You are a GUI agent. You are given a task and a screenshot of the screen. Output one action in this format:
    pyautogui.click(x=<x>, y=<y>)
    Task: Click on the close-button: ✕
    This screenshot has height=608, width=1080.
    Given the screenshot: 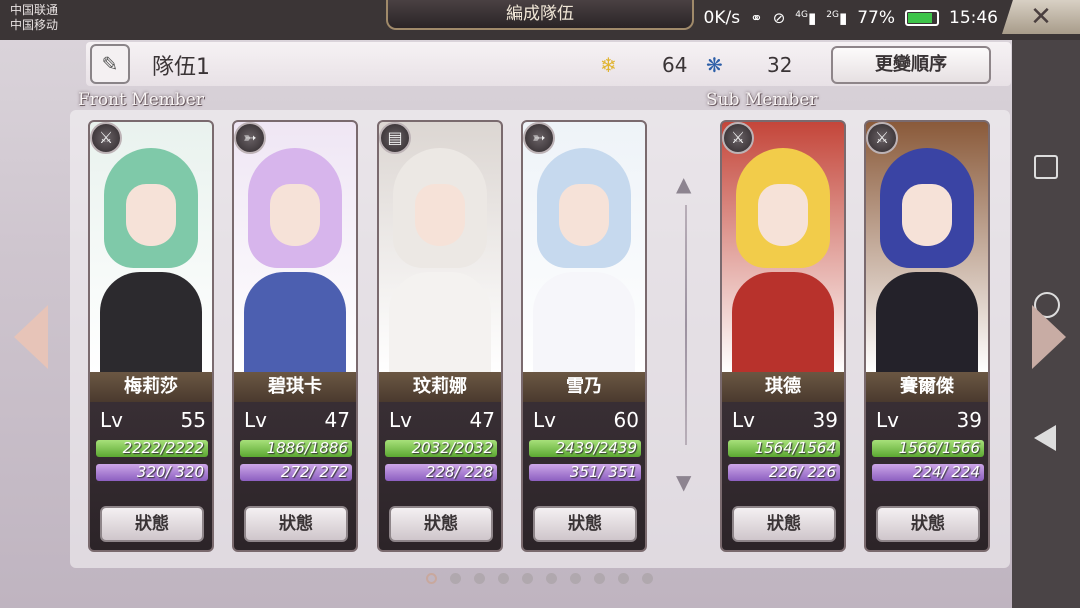 What is the action you would take?
    pyautogui.click(x=1041, y=17)
    